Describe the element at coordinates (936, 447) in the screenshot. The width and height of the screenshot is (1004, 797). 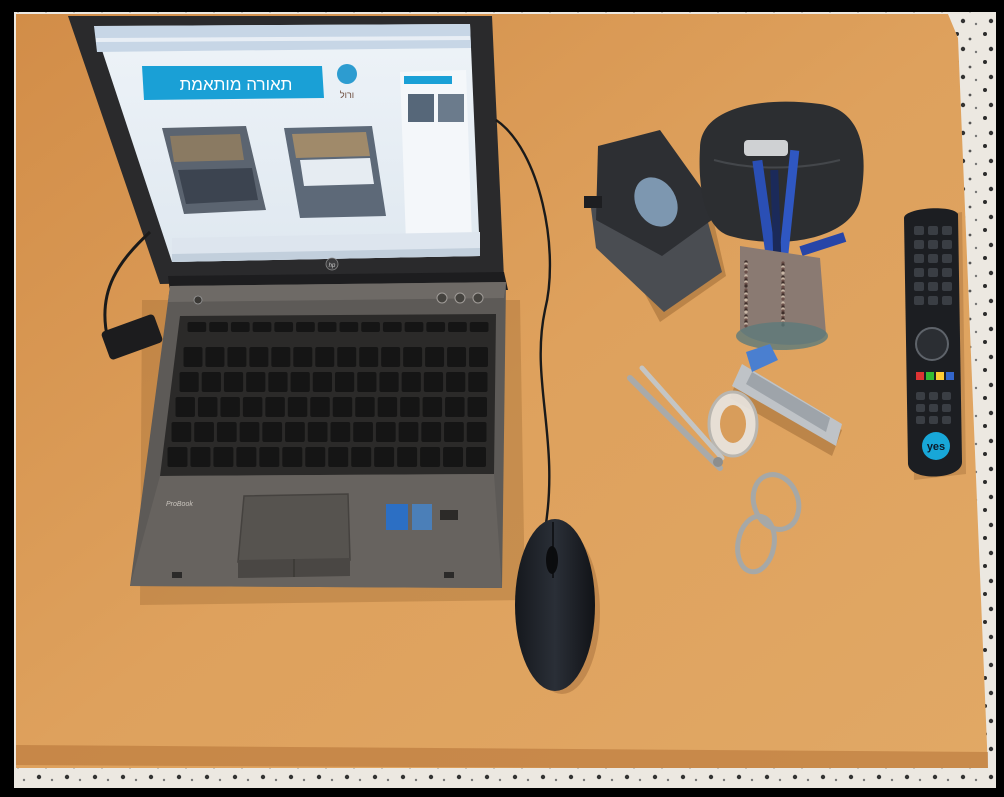
I see `remote-logo-text: yes` at that location.